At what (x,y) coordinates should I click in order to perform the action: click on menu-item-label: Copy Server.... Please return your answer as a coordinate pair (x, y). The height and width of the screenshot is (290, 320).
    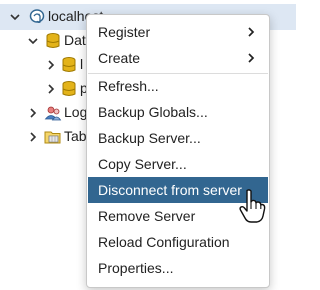
    Looking at the image, I should click on (142, 164).